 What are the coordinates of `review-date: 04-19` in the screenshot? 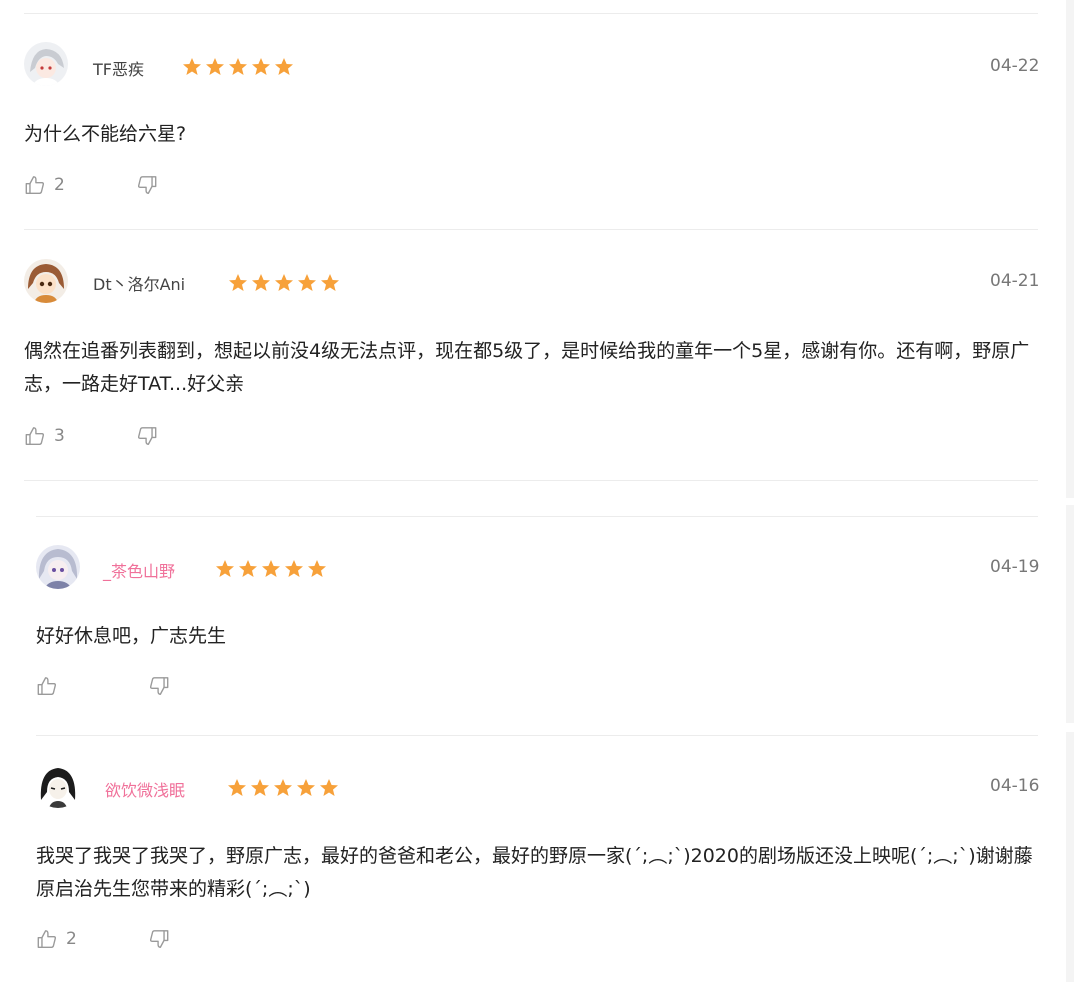 It's located at (1015, 567).